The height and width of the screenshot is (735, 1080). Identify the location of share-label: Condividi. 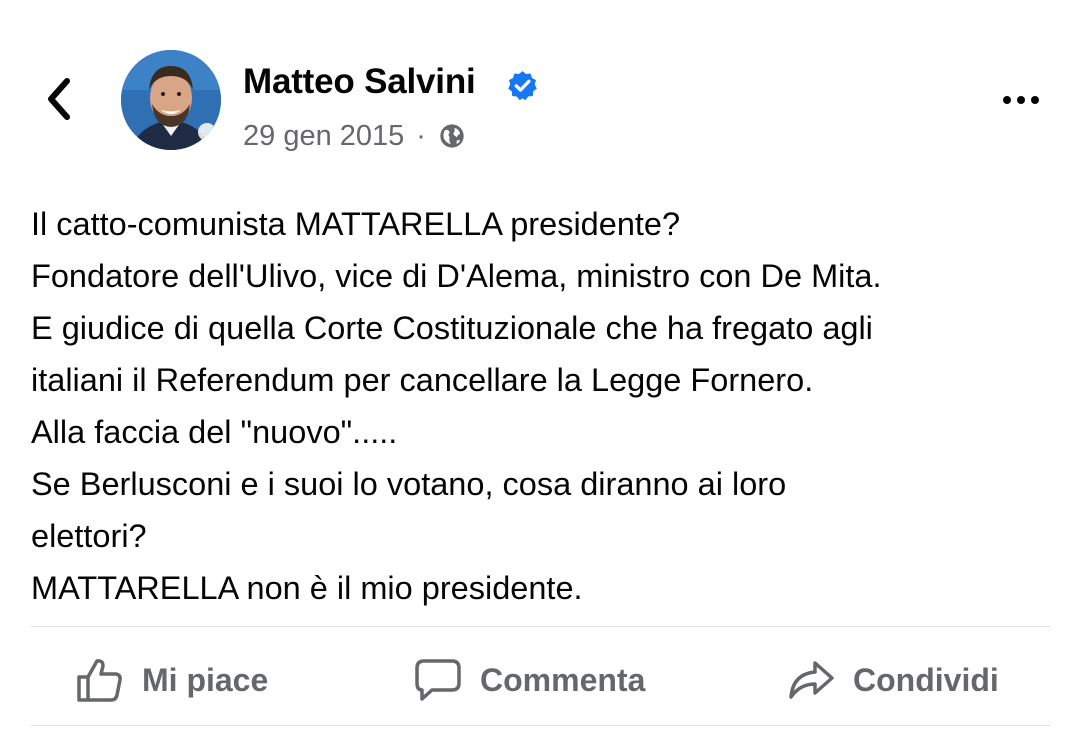
(926, 679).